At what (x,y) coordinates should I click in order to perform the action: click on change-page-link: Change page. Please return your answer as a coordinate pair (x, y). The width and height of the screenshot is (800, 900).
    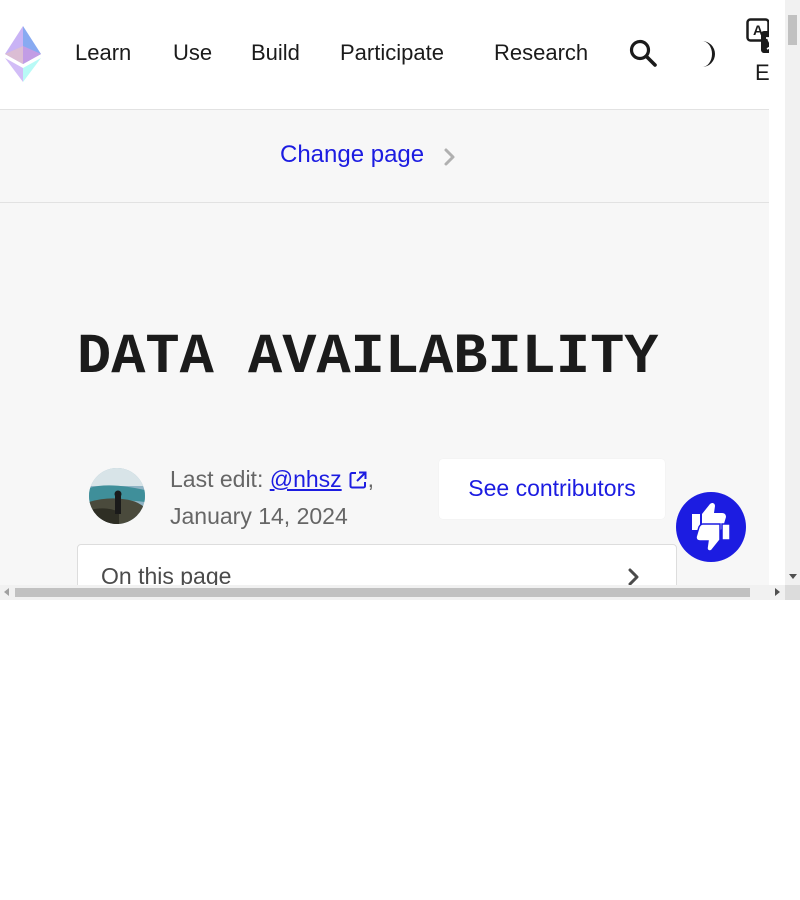
    Looking at the image, I should click on (352, 155).